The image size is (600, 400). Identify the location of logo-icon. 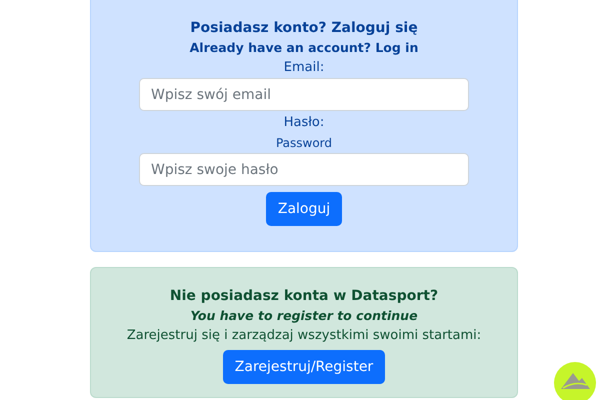
(575, 380).